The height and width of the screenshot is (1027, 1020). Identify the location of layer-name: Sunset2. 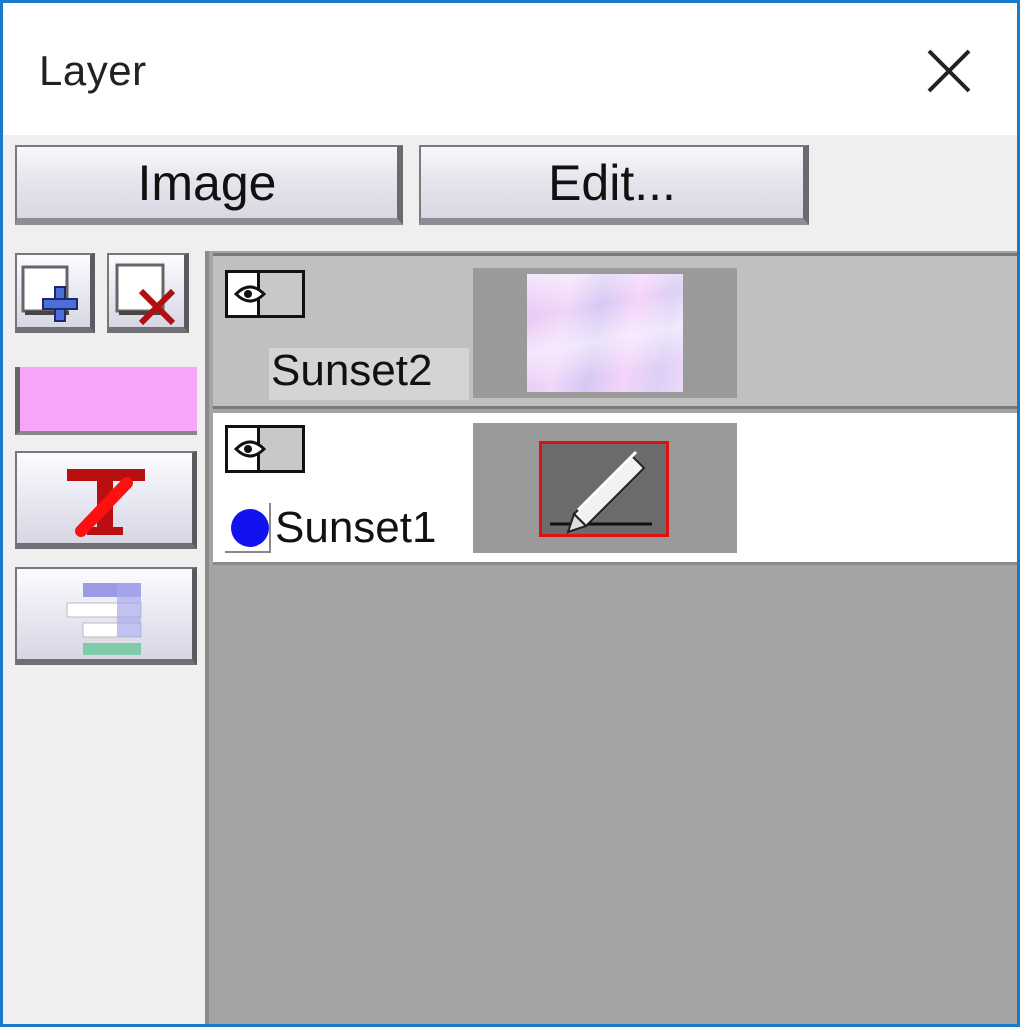
(352, 370).